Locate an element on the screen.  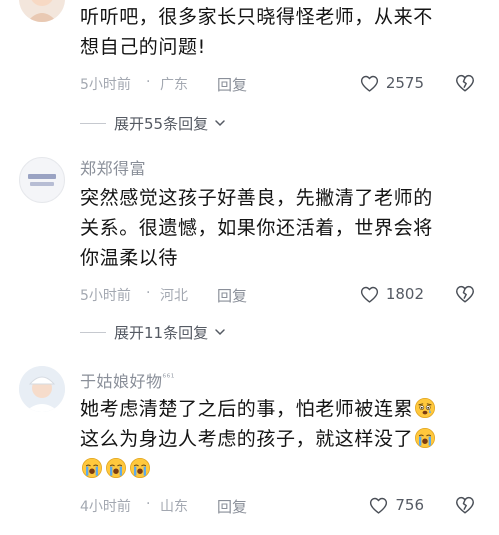
username: 于姑娘好物⁶⁶¹ is located at coordinates (127, 380).